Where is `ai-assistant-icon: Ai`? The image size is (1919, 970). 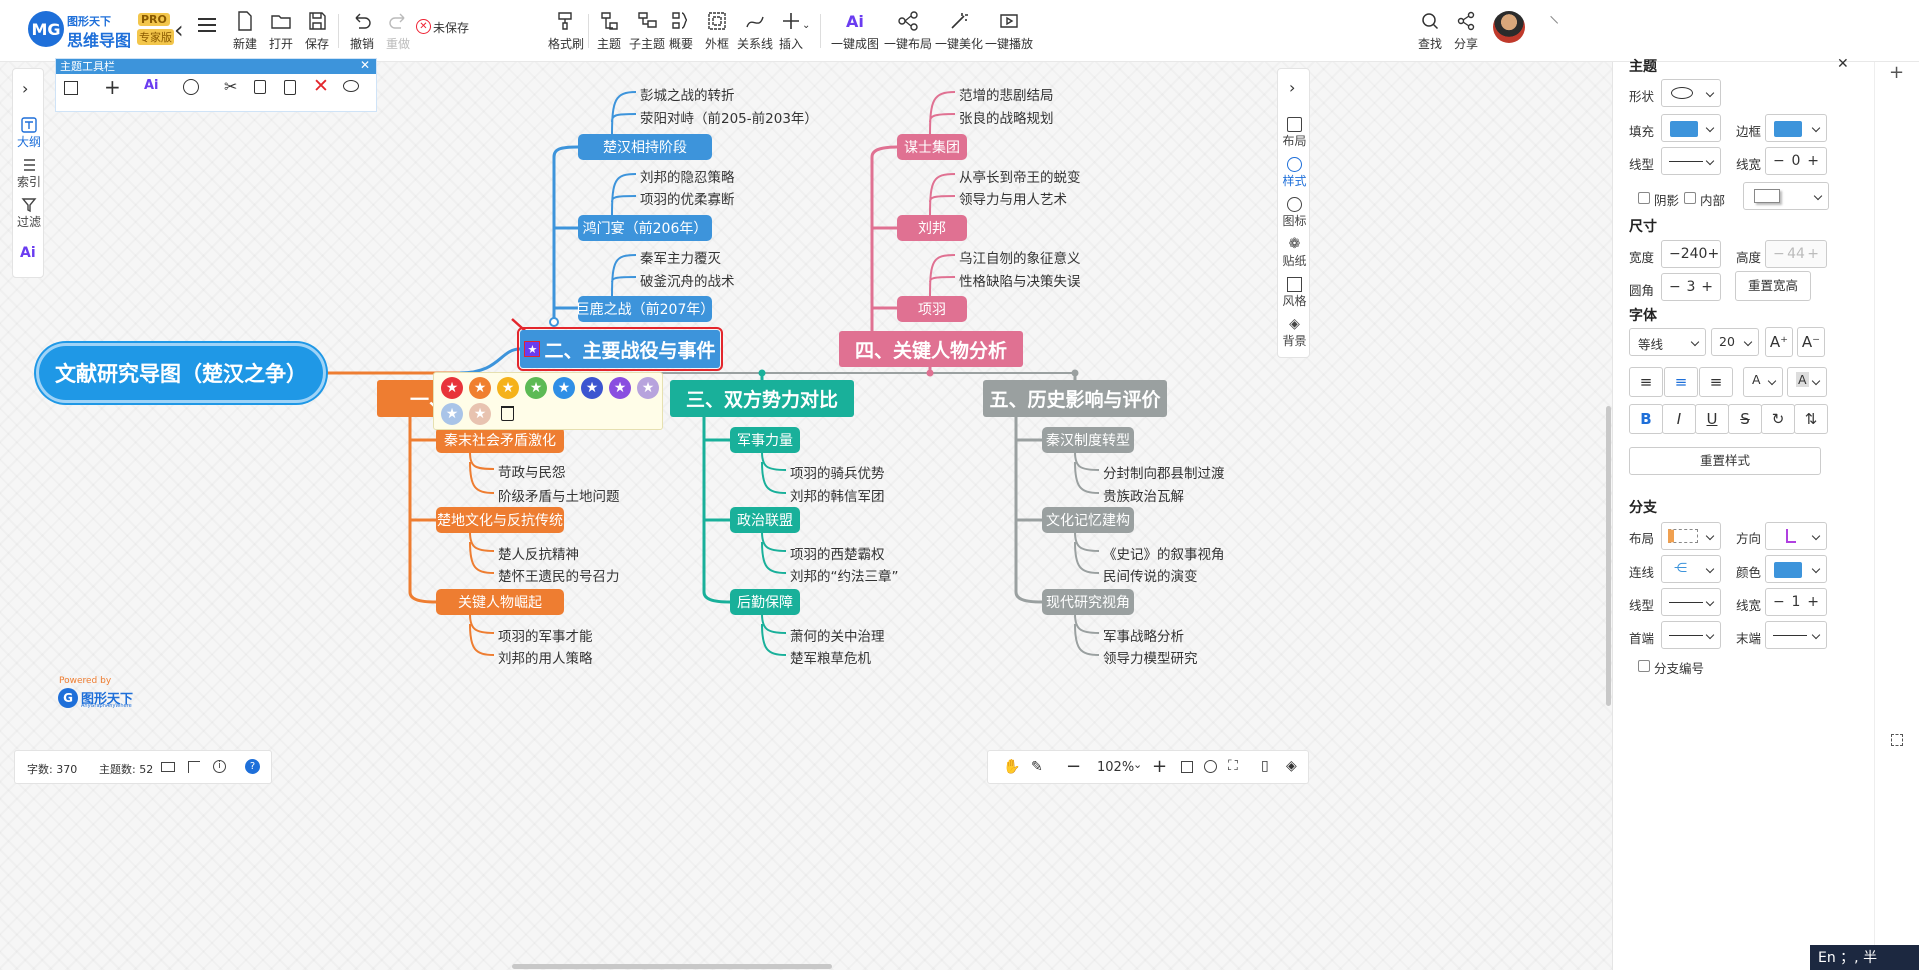
ai-assistant-icon: Ai is located at coordinates (28, 253).